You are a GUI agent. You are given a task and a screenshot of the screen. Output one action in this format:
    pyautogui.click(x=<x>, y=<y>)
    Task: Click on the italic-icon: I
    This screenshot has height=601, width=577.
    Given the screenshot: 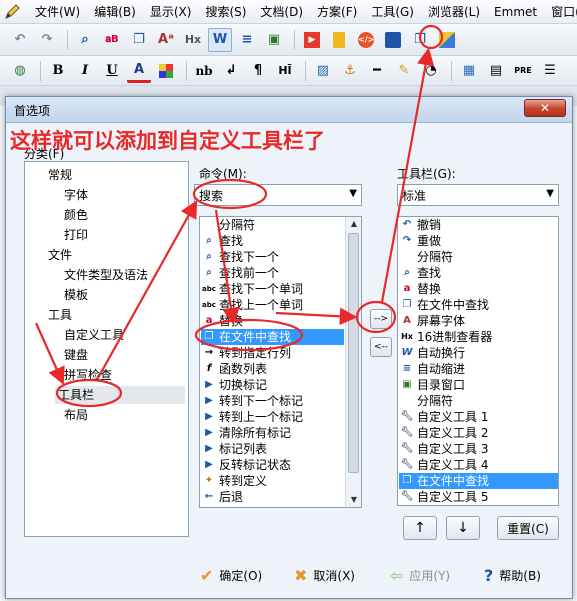 What is the action you would take?
    pyautogui.click(x=85, y=71)
    